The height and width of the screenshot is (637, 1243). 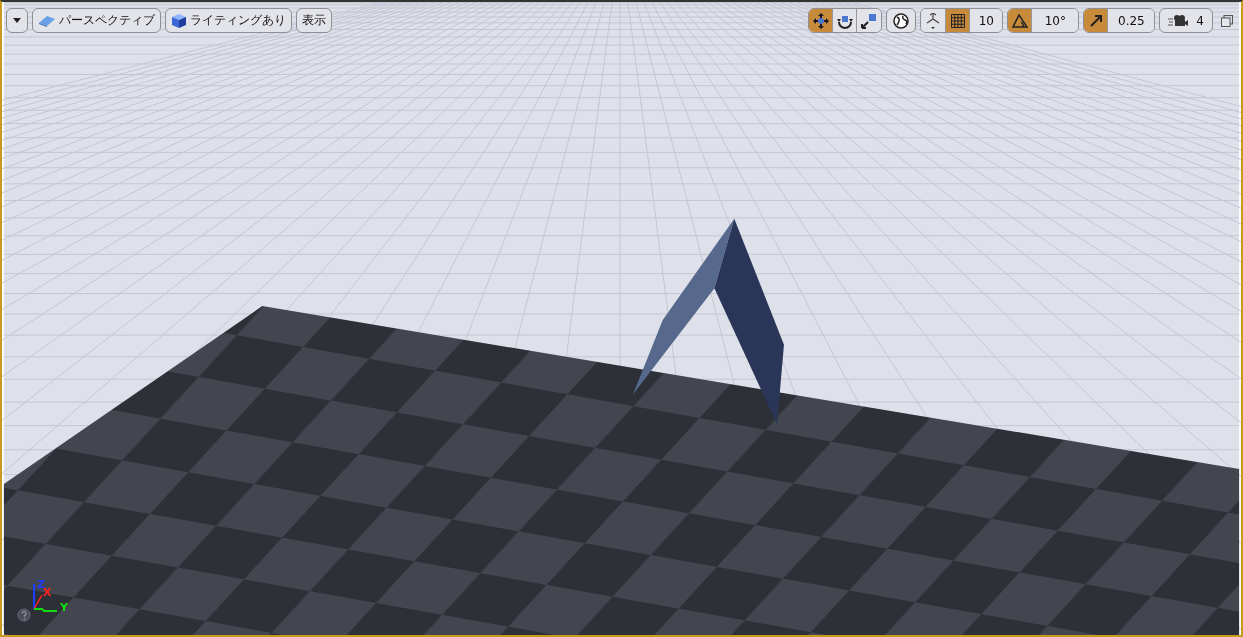 What do you see at coordinates (869, 20) in the screenshot?
I see `scale-icon` at bounding box center [869, 20].